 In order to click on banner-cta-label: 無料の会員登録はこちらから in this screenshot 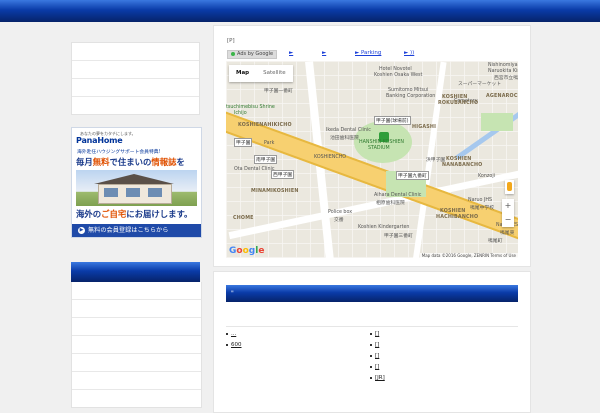, I will do `click(128, 230)`.